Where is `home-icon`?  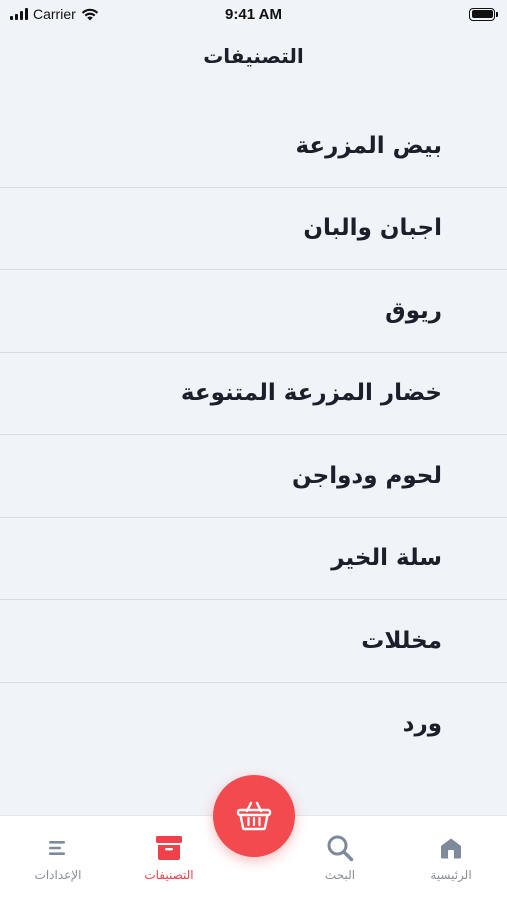 home-icon is located at coordinates (451, 848).